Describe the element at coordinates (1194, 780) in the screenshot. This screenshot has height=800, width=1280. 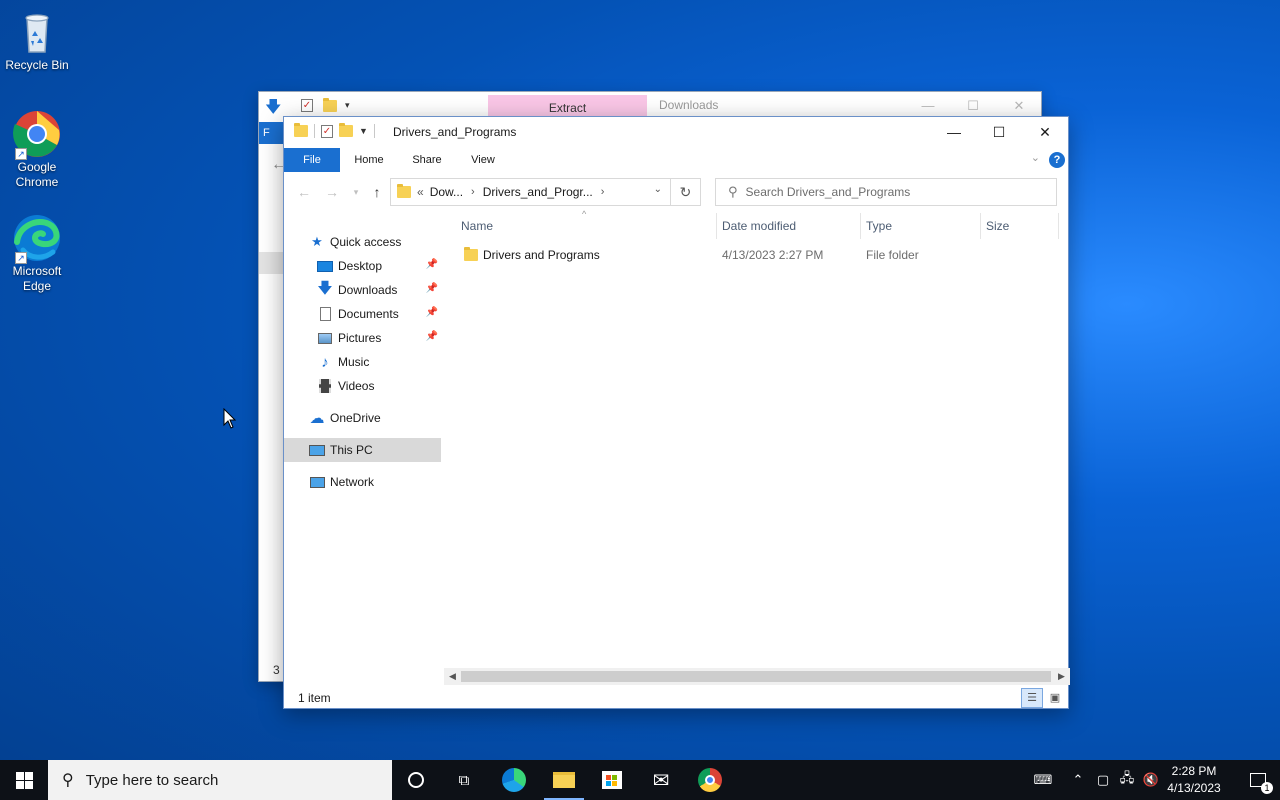
I see `system-clock: 2:28 PM 4/13/2023` at that location.